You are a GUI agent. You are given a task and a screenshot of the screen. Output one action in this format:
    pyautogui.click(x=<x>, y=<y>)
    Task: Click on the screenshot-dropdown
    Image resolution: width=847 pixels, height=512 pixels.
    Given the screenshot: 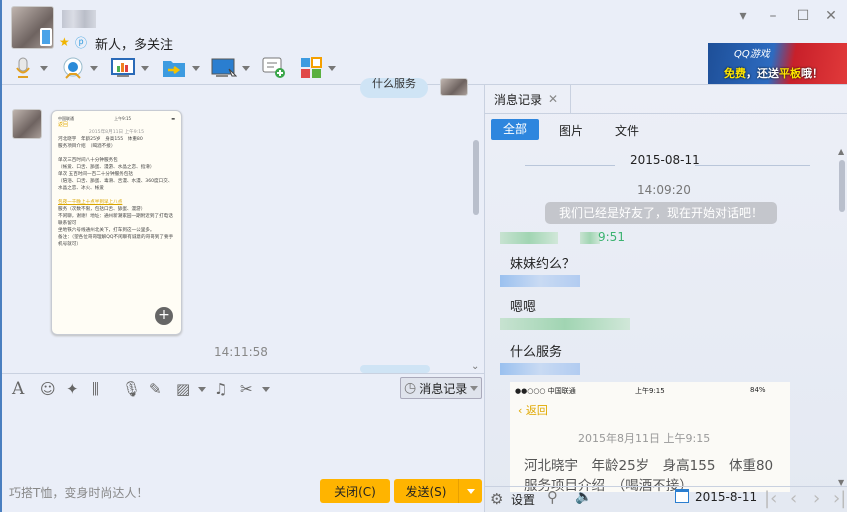 What is the action you would take?
    pyautogui.click(x=266, y=389)
    